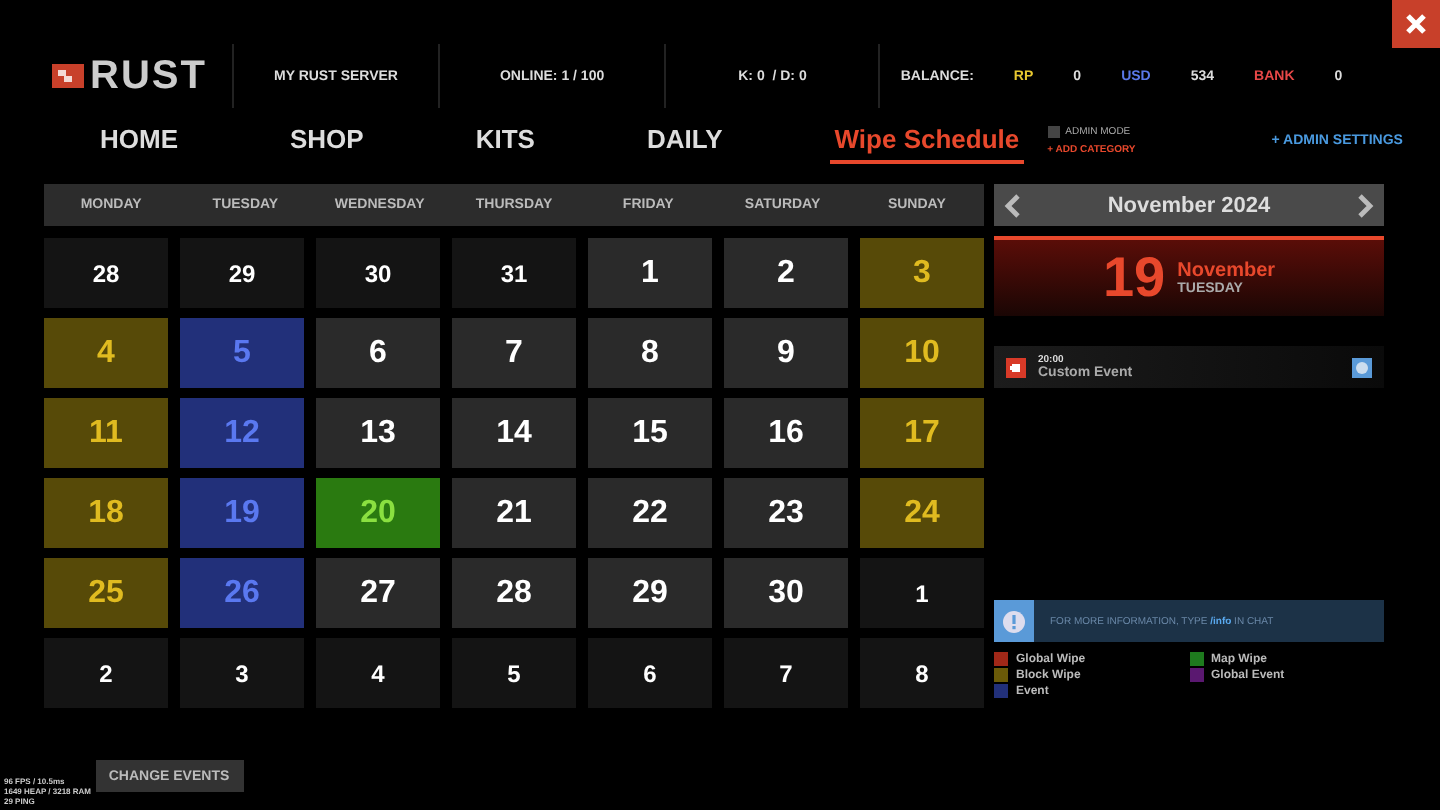 This screenshot has width=1440, height=810. What do you see at coordinates (786, 513) in the screenshot?
I see `day-cell: 23` at bounding box center [786, 513].